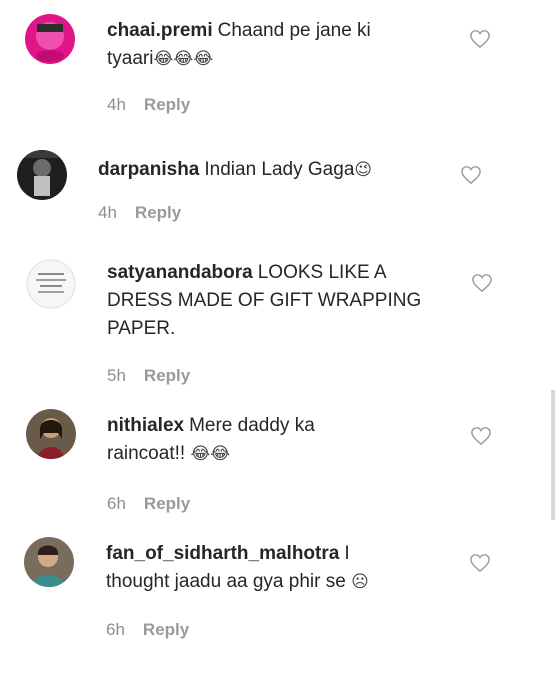 The image size is (555, 677). Describe the element at coordinates (222, 553) in the screenshot. I see `comment-username: fan_of_sidharth_malhotra` at that location.